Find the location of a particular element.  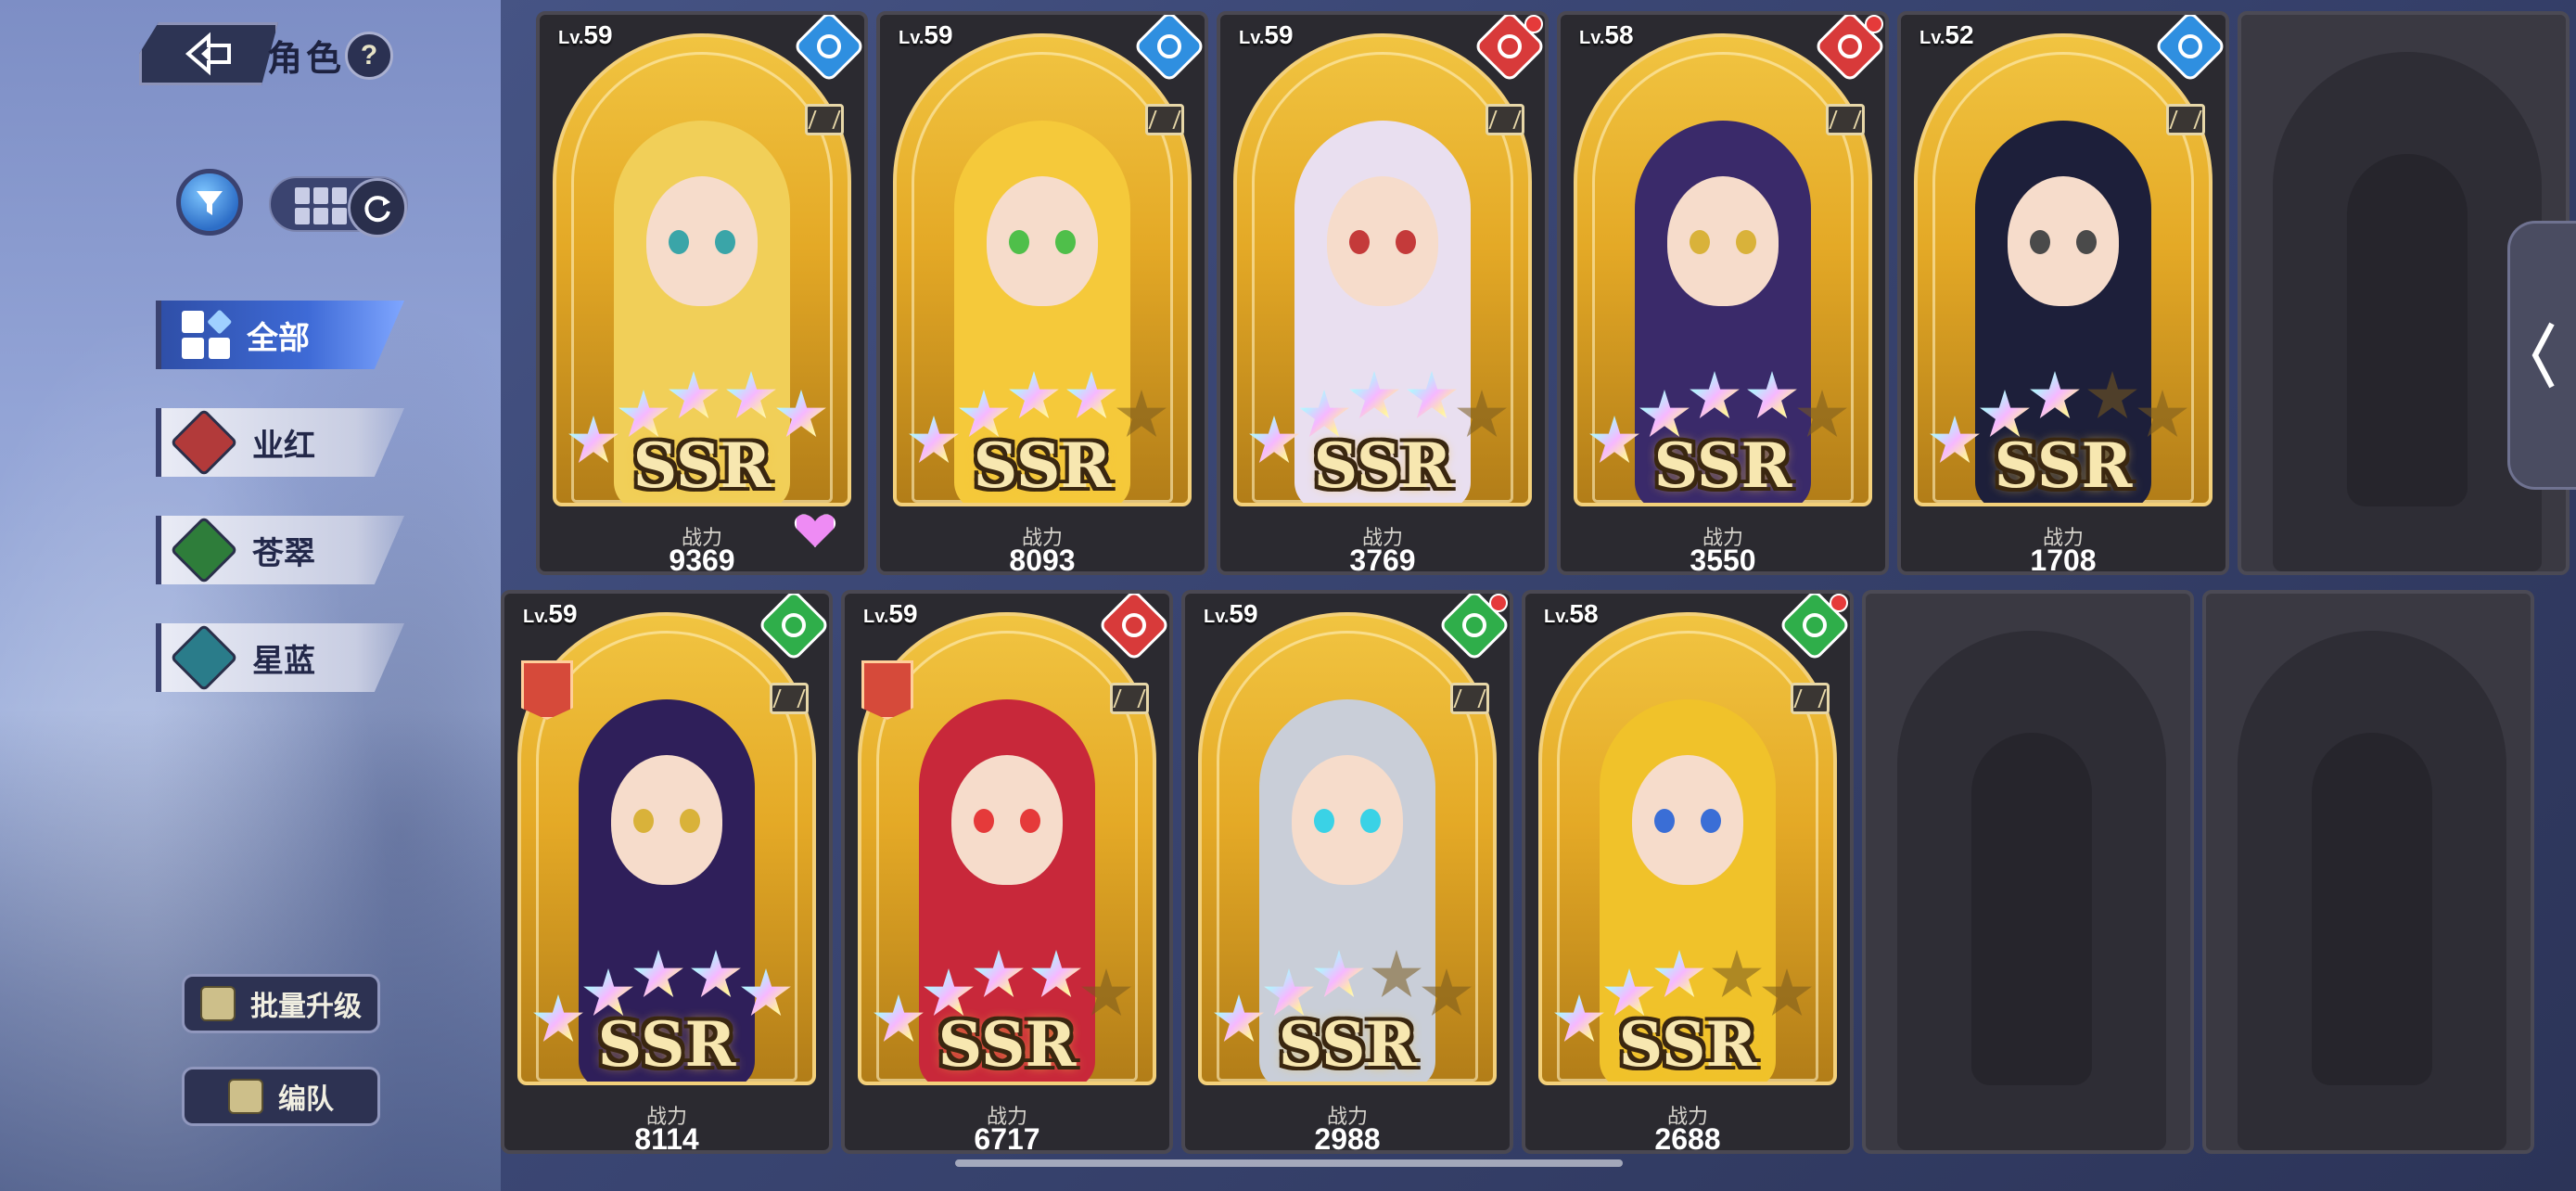

tab-blue-label: 星蓝 is located at coordinates (283, 661).